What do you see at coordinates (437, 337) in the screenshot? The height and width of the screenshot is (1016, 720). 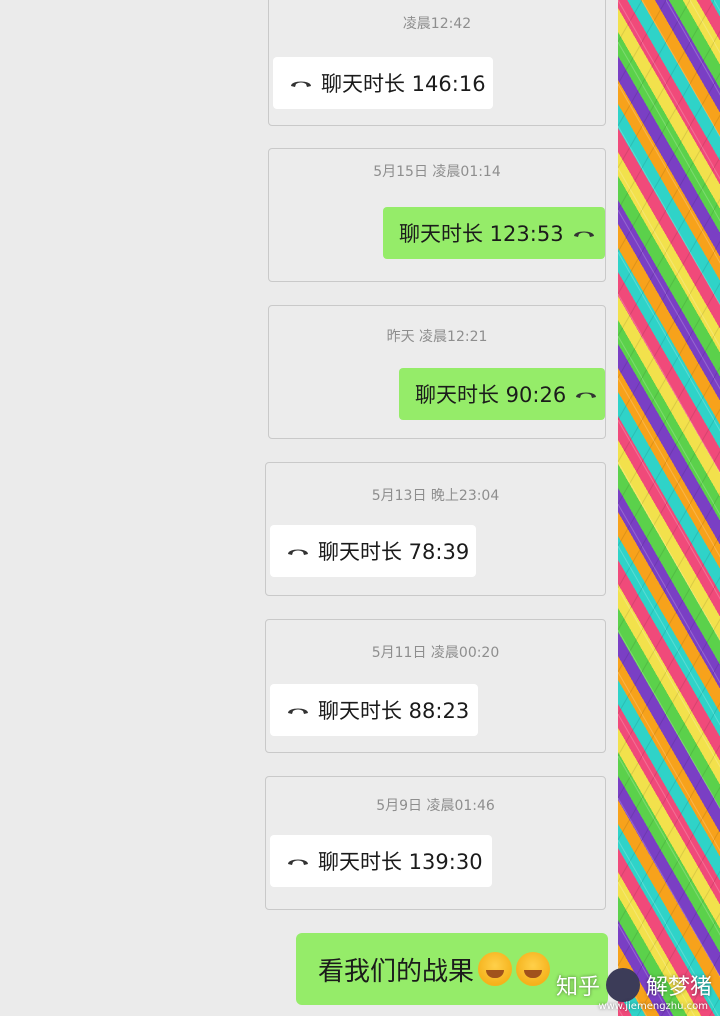 I see `timestamp: 昨天 凌晨12:21` at bounding box center [437, 337].